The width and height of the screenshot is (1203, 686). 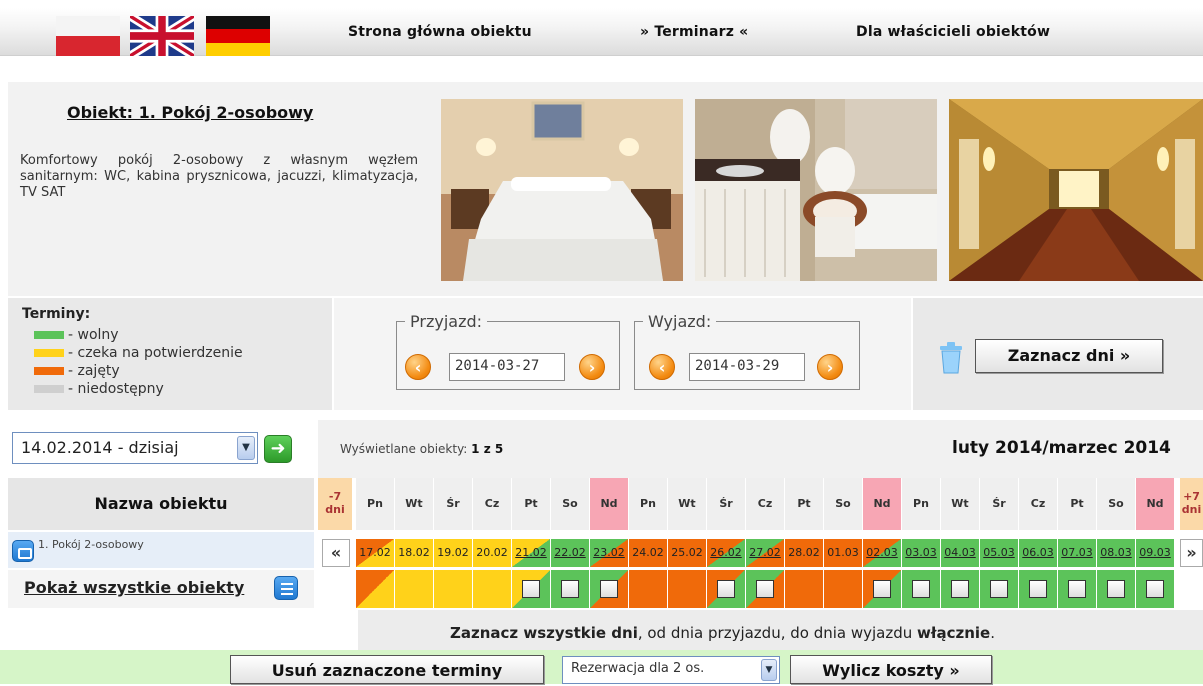 I want to click on day-header-11: Pt, so click(x=804, y=504).